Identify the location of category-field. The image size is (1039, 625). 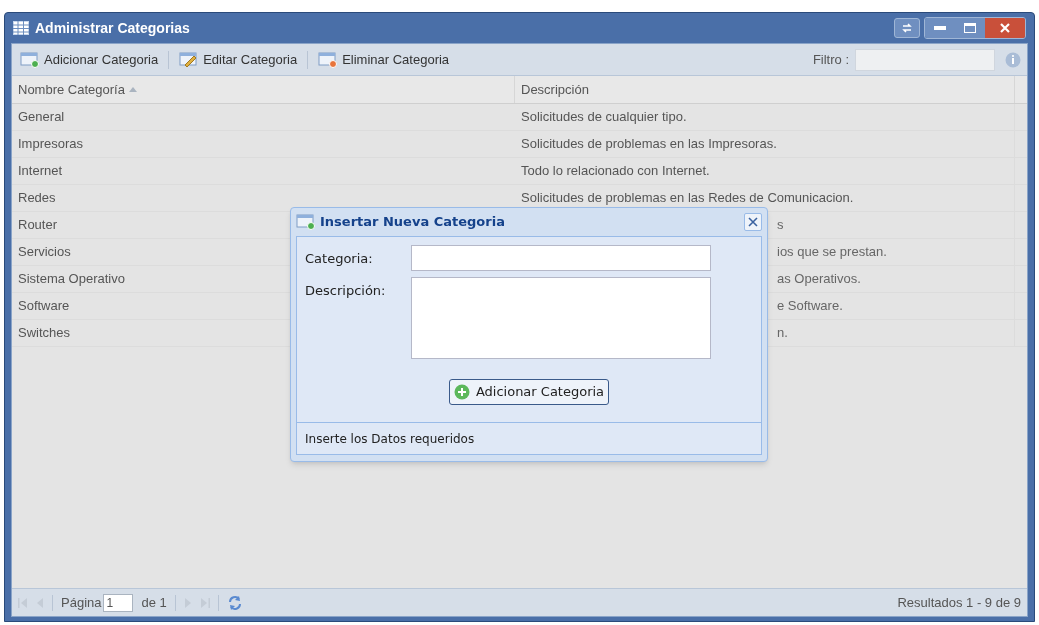
(561, 258).